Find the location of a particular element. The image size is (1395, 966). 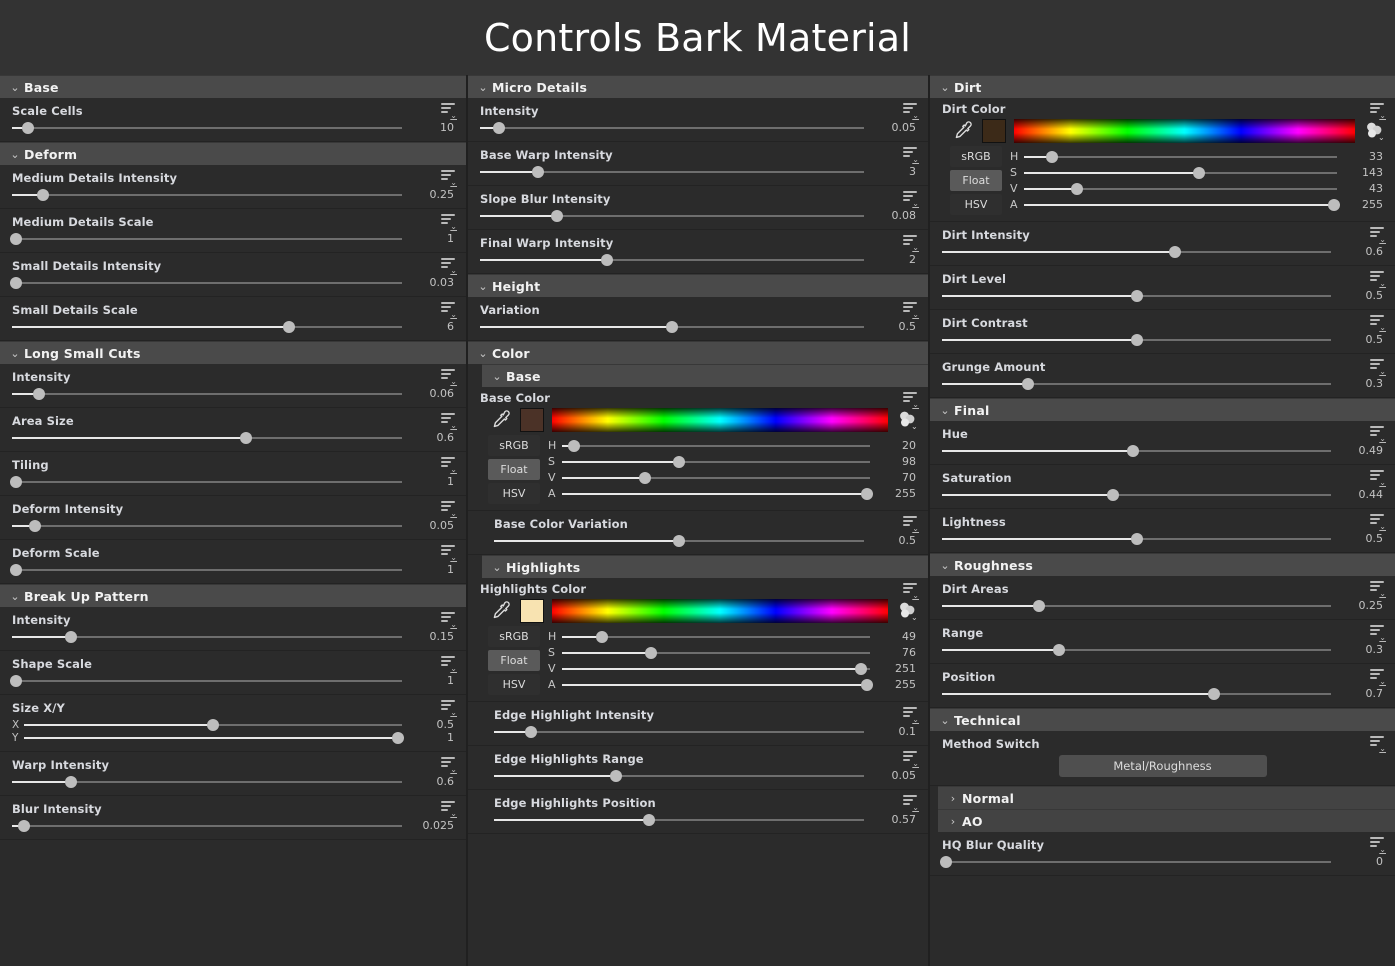

slope-blur-intensity-slider is located at coordinates (672, 215).